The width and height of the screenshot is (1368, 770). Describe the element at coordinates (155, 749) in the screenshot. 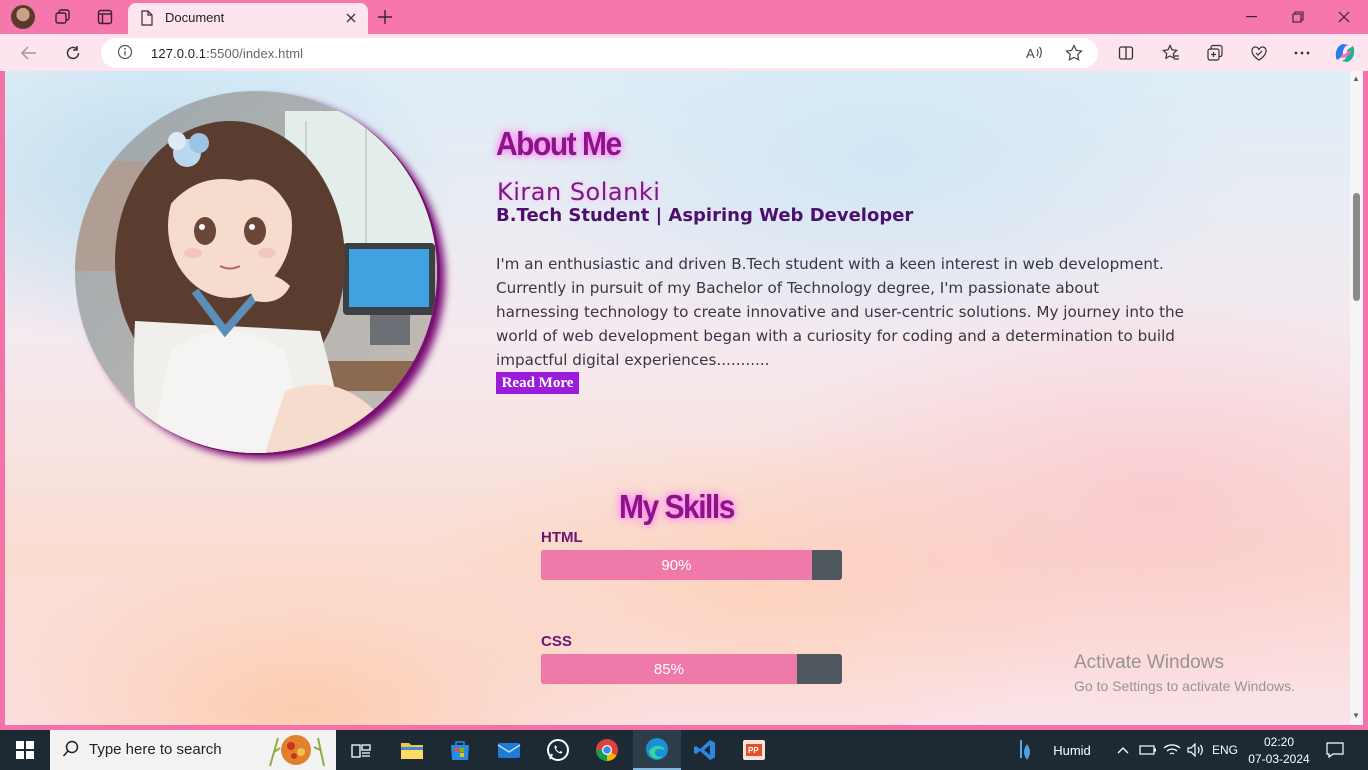

I see `search-placeholder: Type here to search` at that location.